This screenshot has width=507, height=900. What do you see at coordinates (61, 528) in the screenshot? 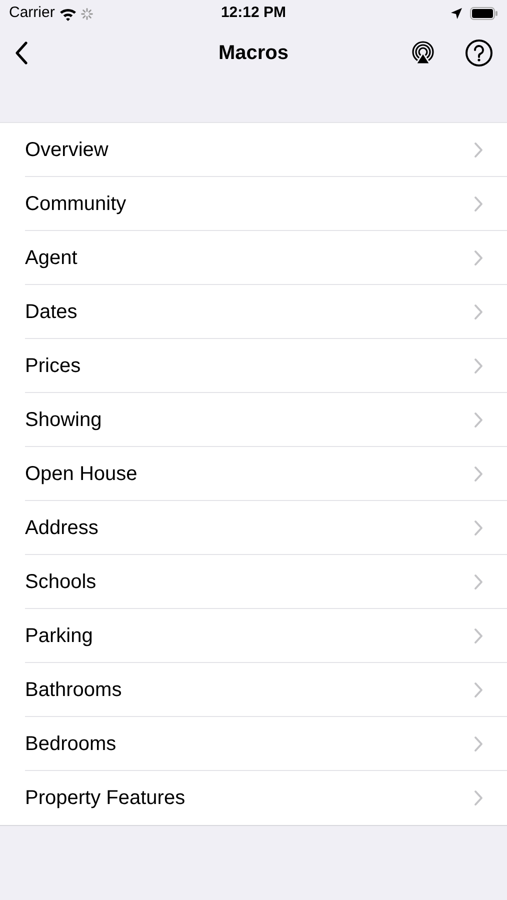
I see `row-label: Address` at bounding box center [61, 528].